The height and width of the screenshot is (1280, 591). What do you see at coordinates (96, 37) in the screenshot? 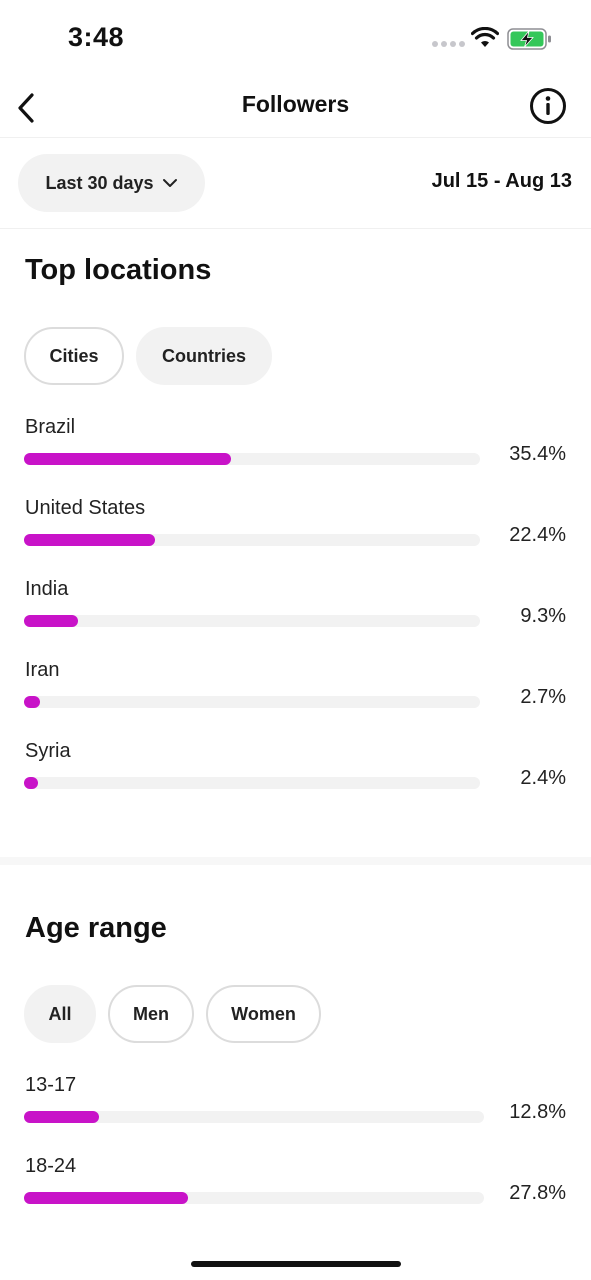
I see `status-time: 3:48` at bounding box center [96, 37].